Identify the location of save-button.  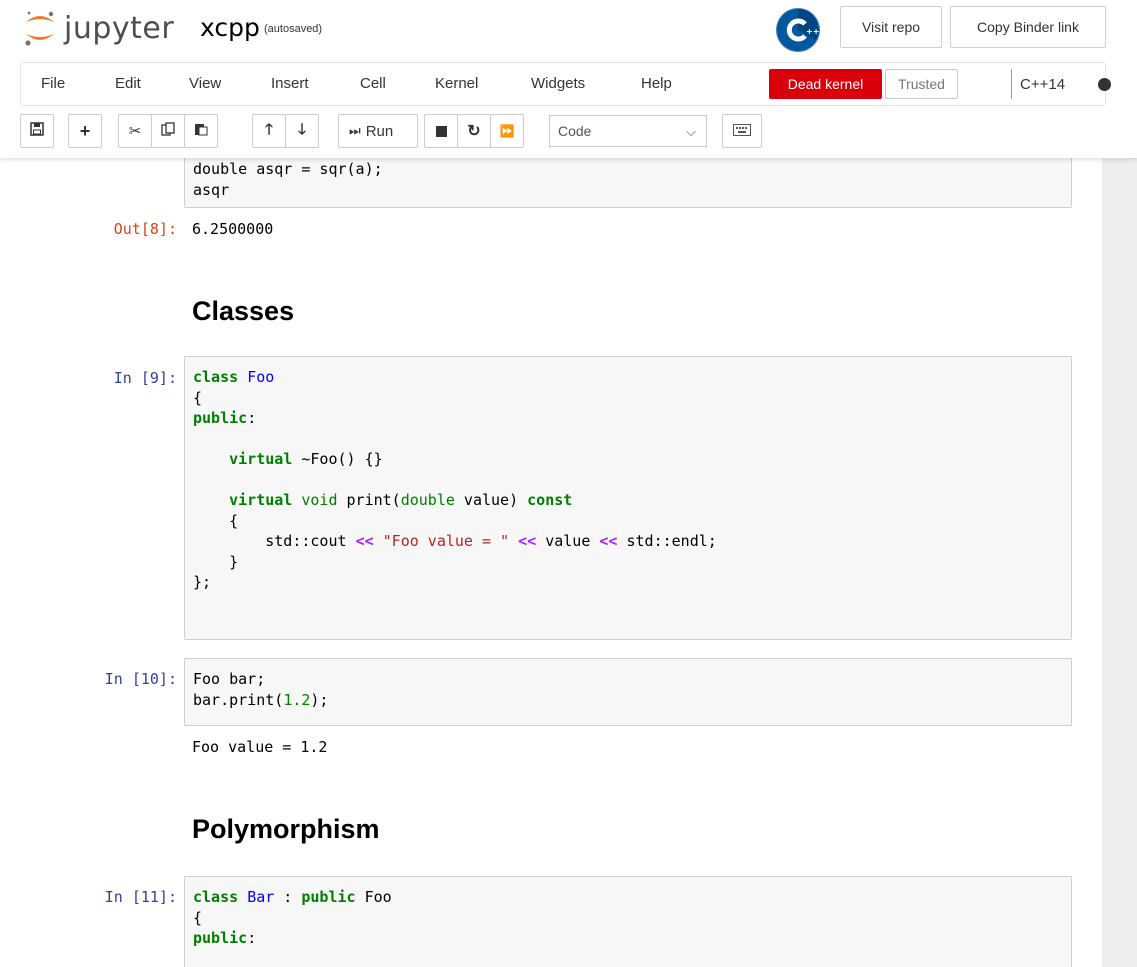
(37, 131).